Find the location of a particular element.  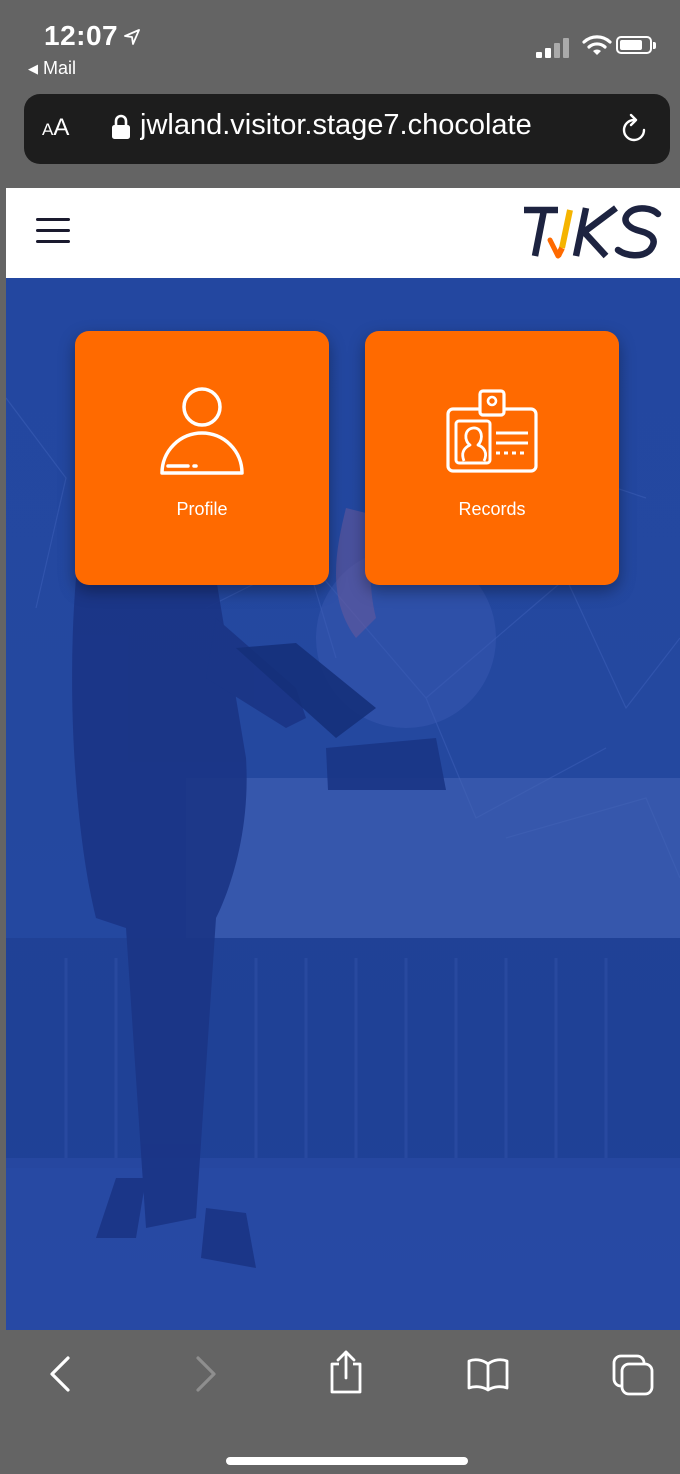

text-size-button: AA is located at coordinates (55, 128).